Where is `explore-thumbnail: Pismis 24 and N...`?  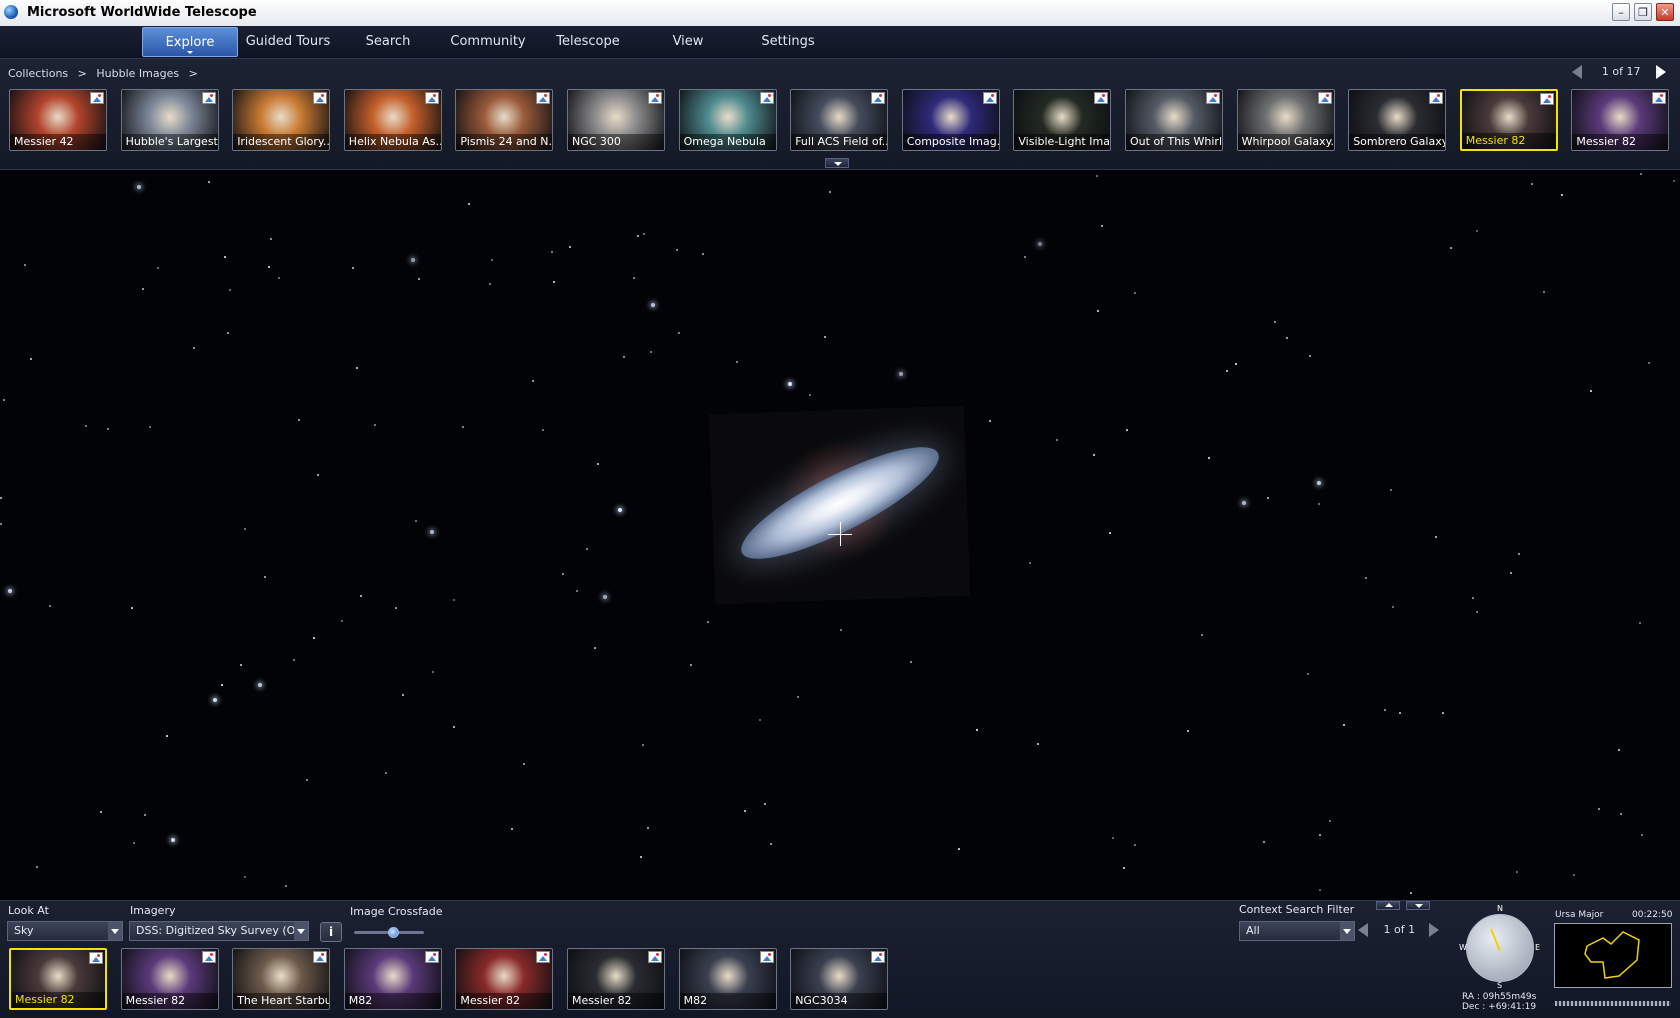
explore-thumbnail: Pismis 24 and N... is located at coordinates (504, 120).